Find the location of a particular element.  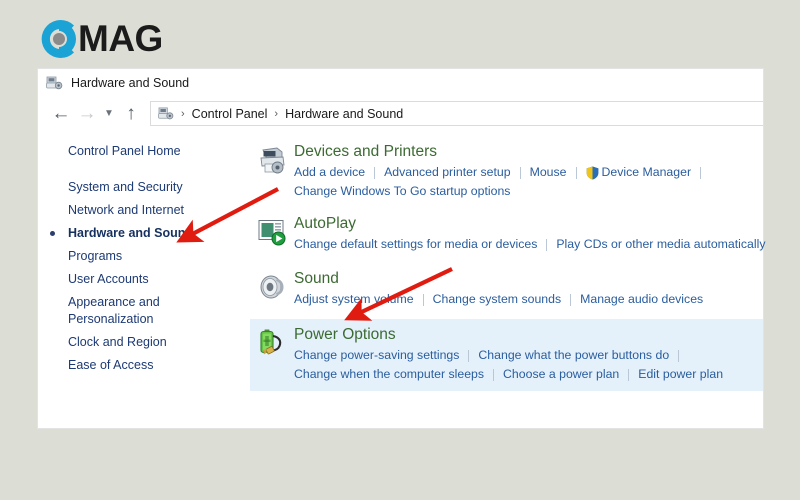

breadcrumb-hardware-and-sound: Hardware and Sound is located at coordinates (344, 114).